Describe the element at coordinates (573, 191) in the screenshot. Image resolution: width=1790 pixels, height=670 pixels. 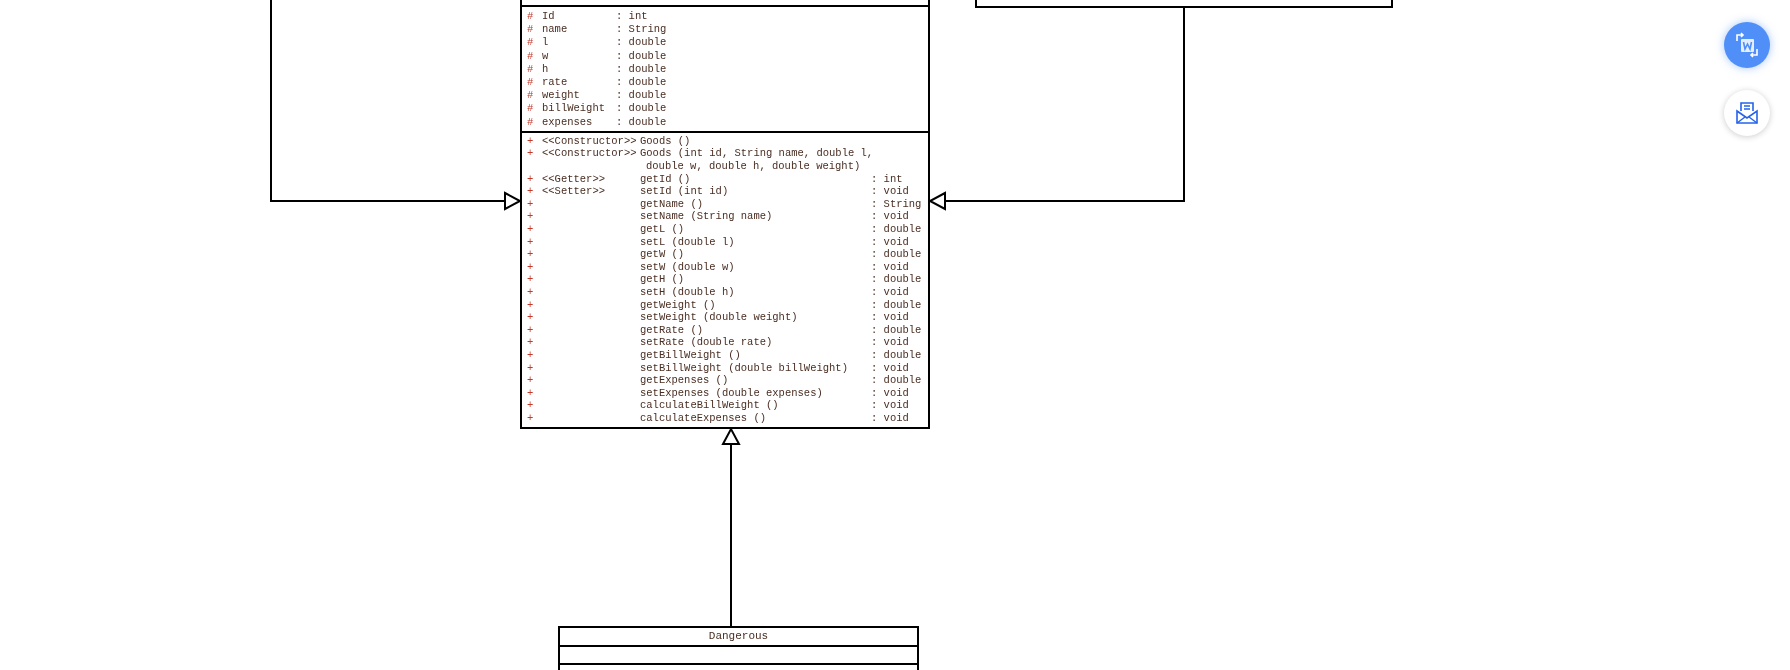
I see `stereotype-label: <<Setter>>` at that location.